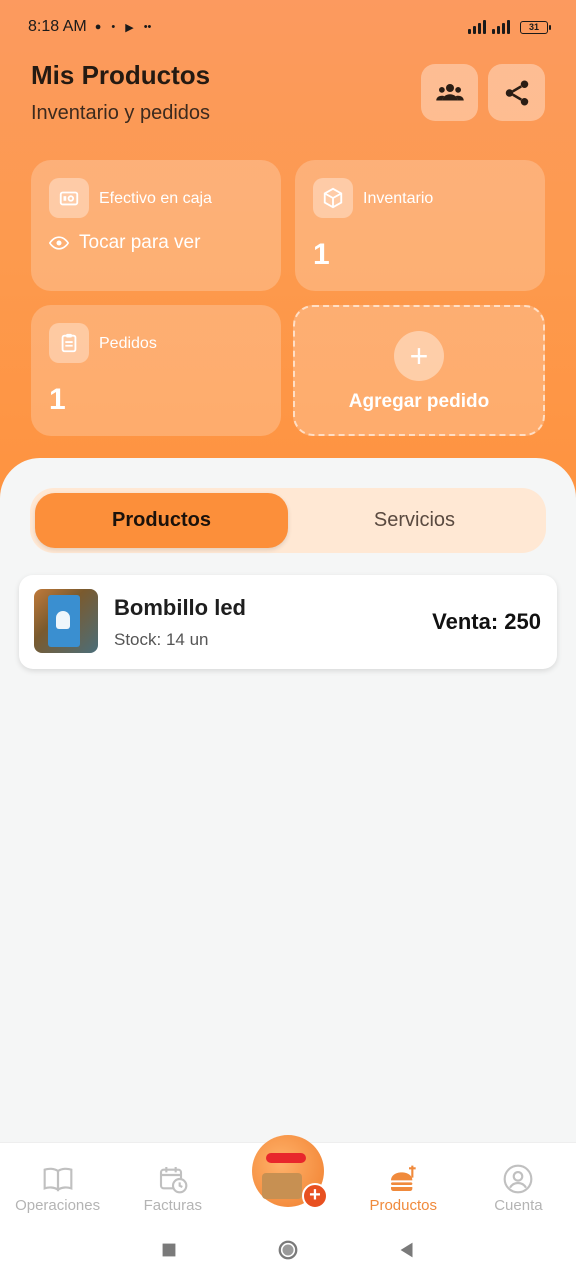 The height and width of the screenshot is (1280, 576). What do you see at coordinates (121, 75) in the screenshot?
I see `page-title: Mis Productos` at bounding box center [121, 75].